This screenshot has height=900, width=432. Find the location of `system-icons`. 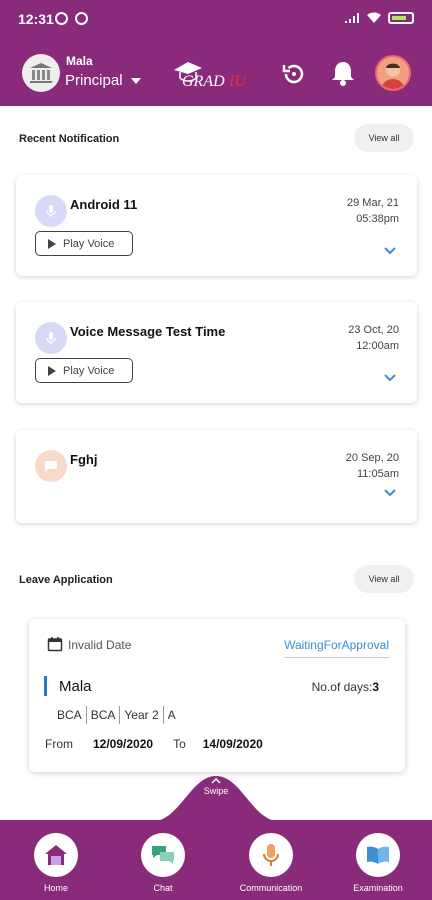

system-icons is located at coordinates (379, 18).